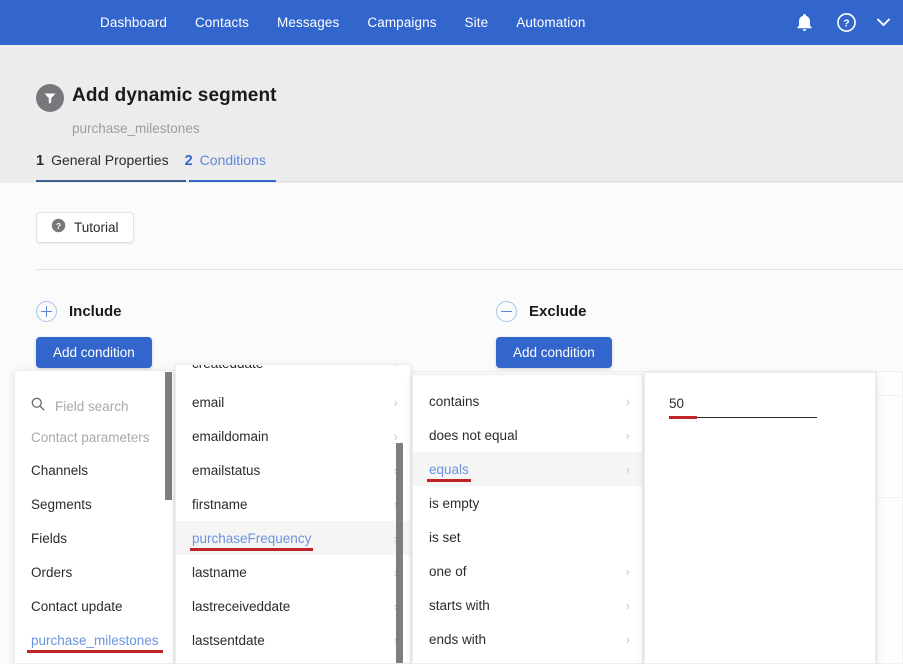 This screenshot has height=664, width=903. Describe the element at coordinates (227, 368) in the screenshot. I see `field-item-label: createddate` at that location.